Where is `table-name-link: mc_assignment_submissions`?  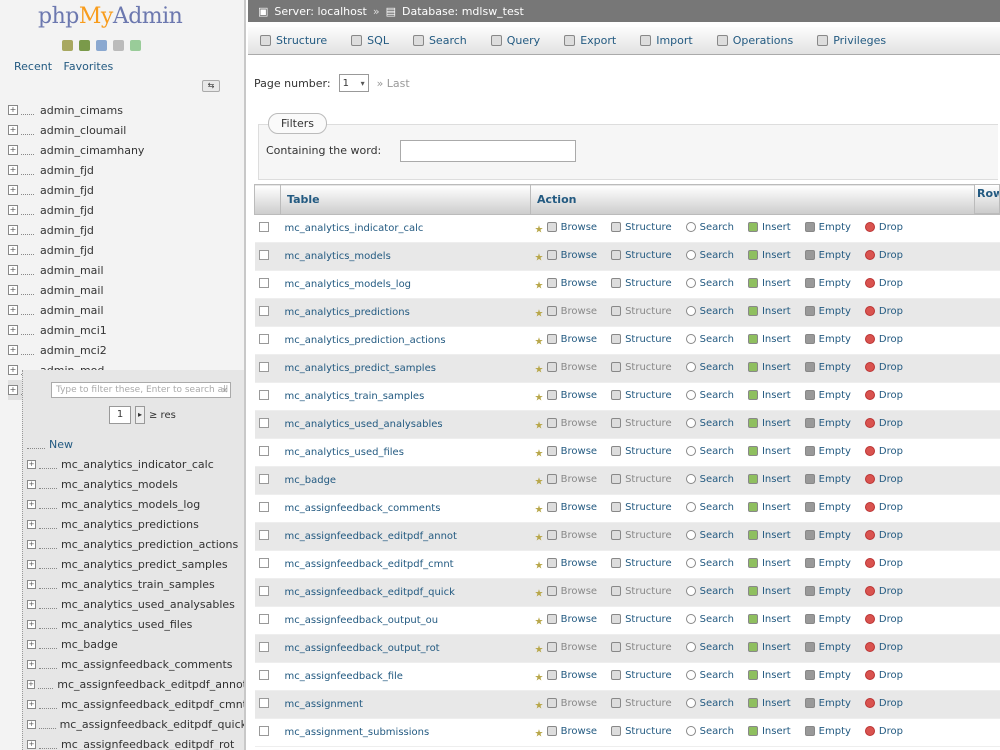
table-name-link: mc_assignment_submissions is located at coordinates (405, 732).